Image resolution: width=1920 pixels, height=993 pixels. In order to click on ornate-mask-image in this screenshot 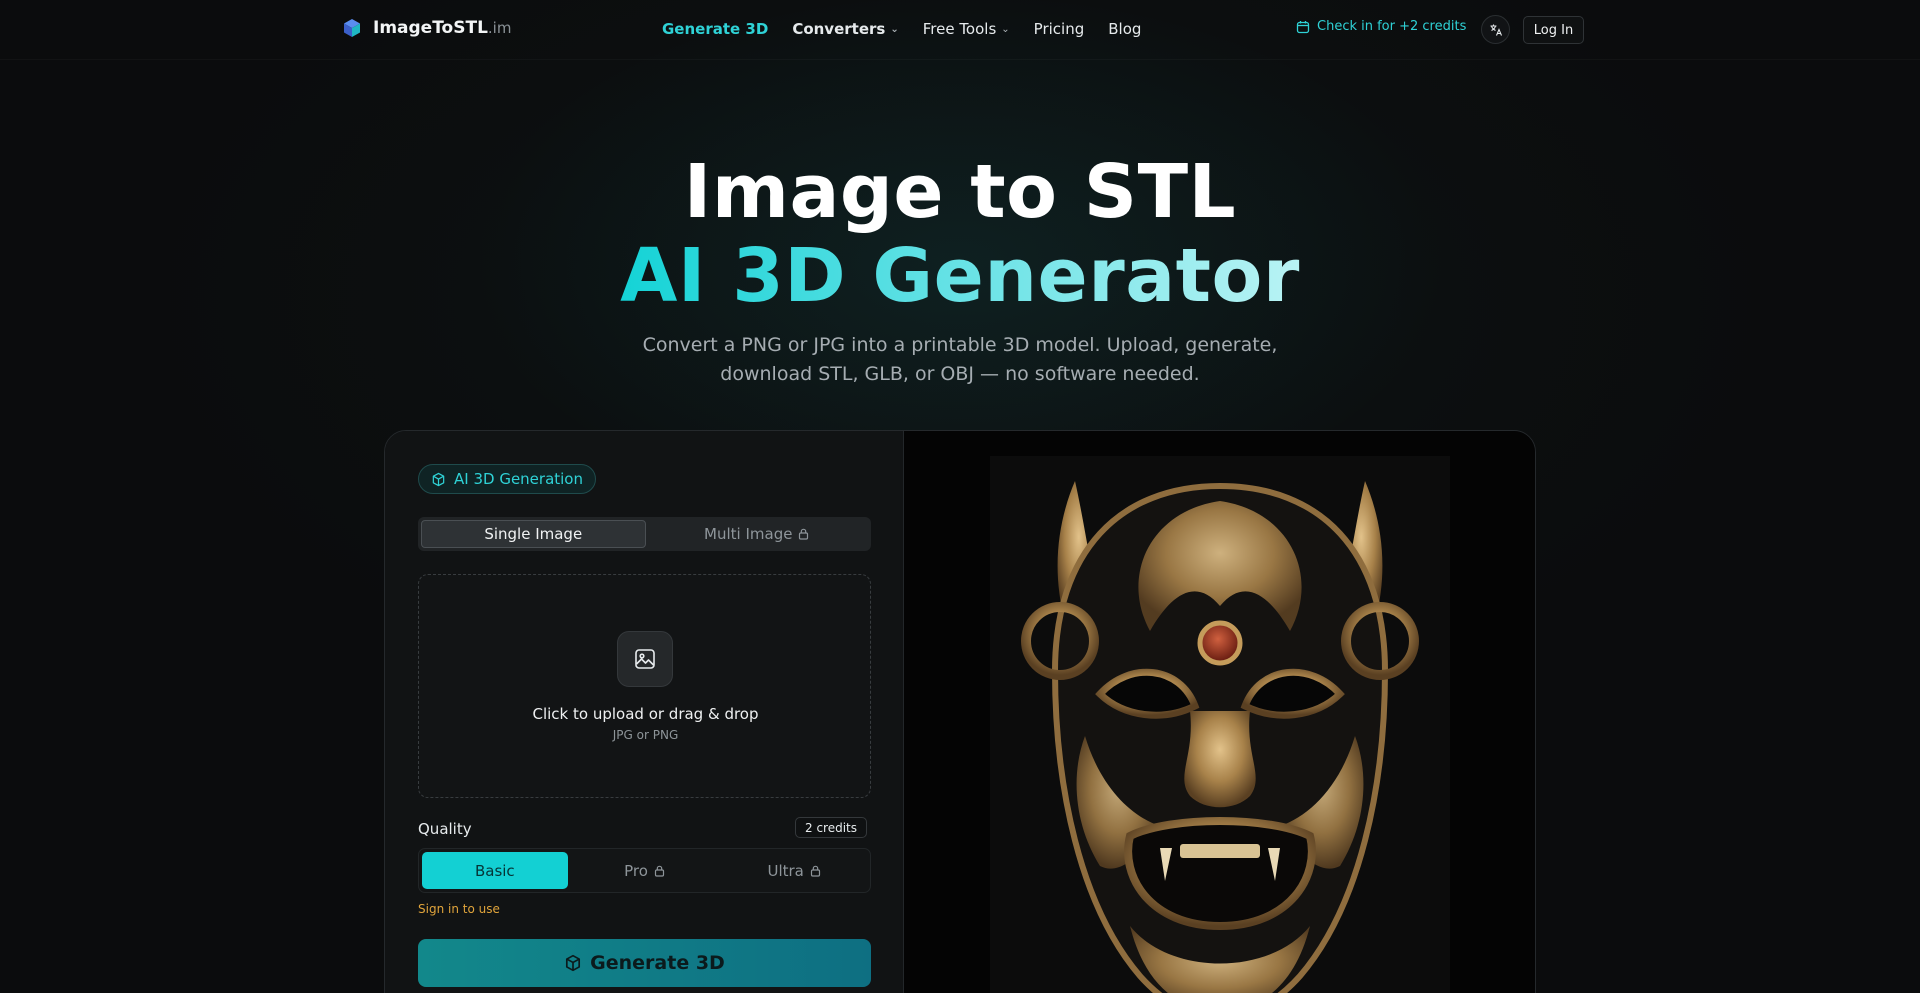, I will do `click(1220, 737)`.